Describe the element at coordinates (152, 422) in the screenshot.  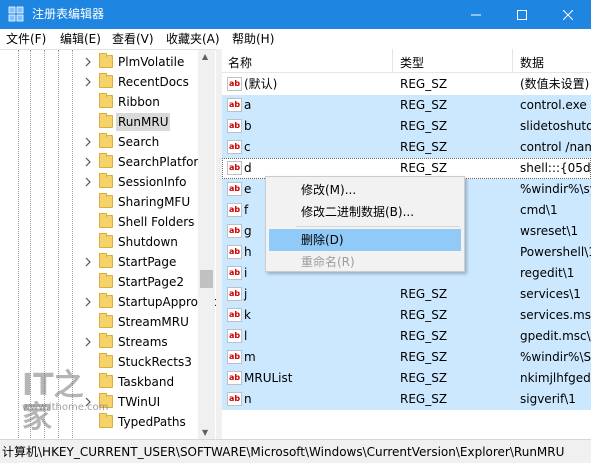
I see `tree-item-label: TypedPaths` at that location.